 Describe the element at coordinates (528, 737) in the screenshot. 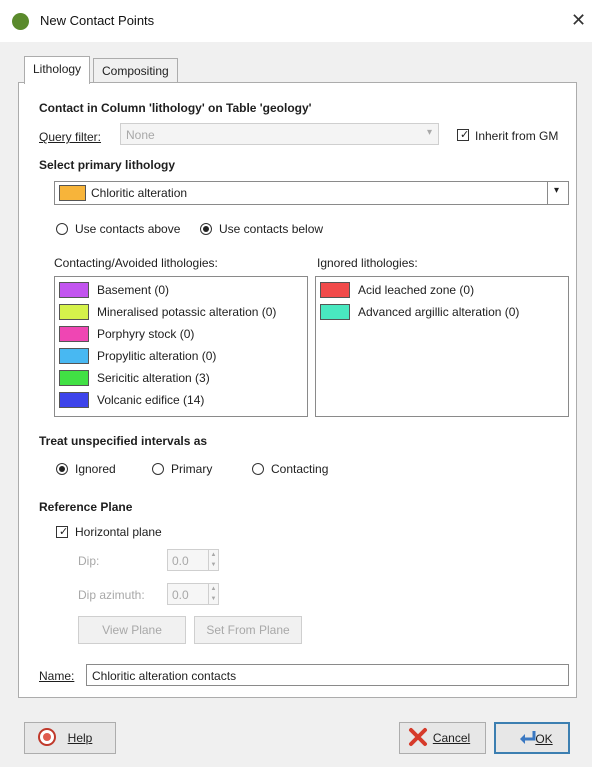

I see `enter-arrow-icon` at that location.